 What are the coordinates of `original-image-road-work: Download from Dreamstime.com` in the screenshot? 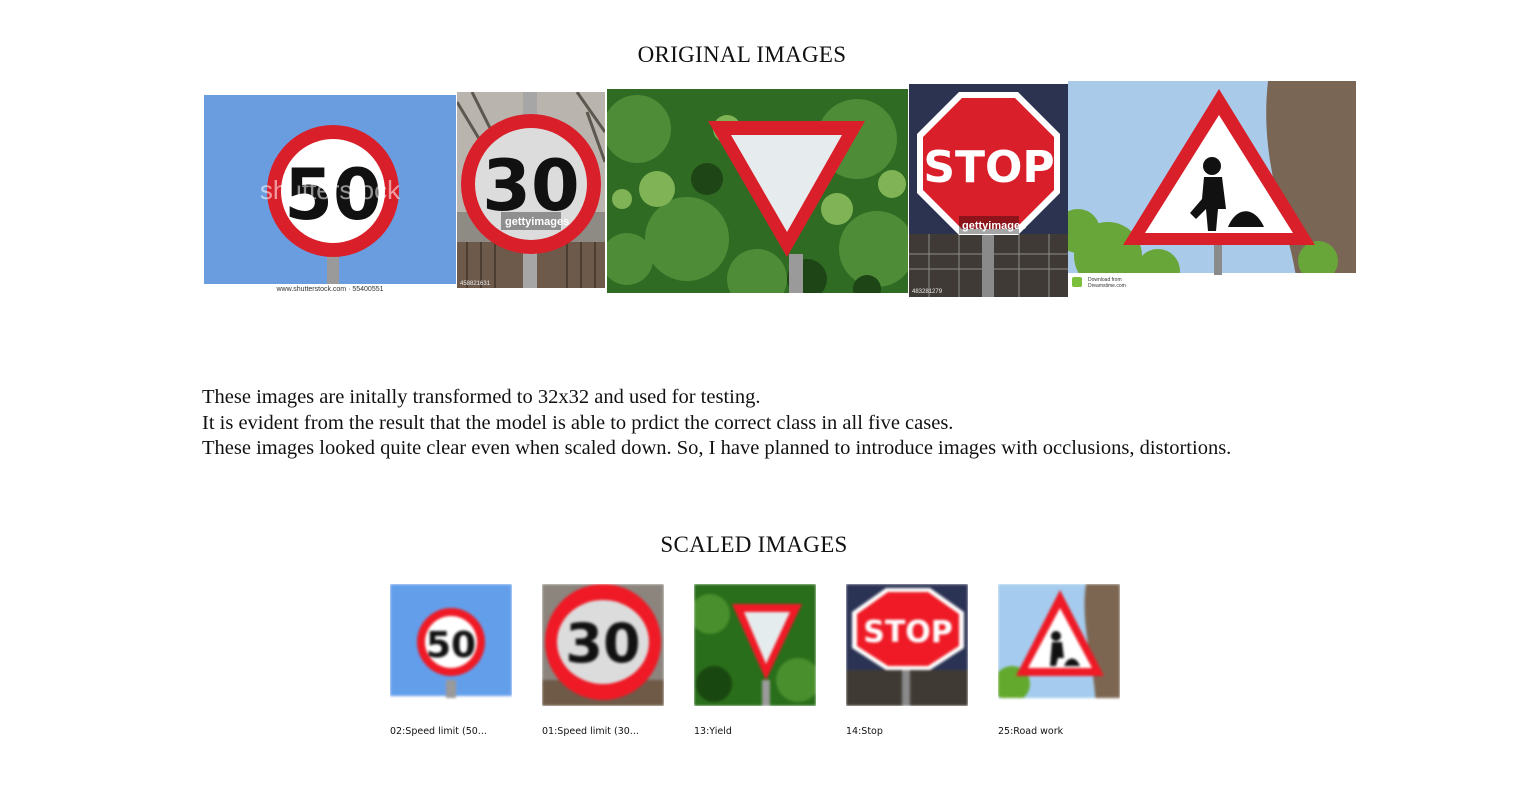 It's located at (1212, 187).